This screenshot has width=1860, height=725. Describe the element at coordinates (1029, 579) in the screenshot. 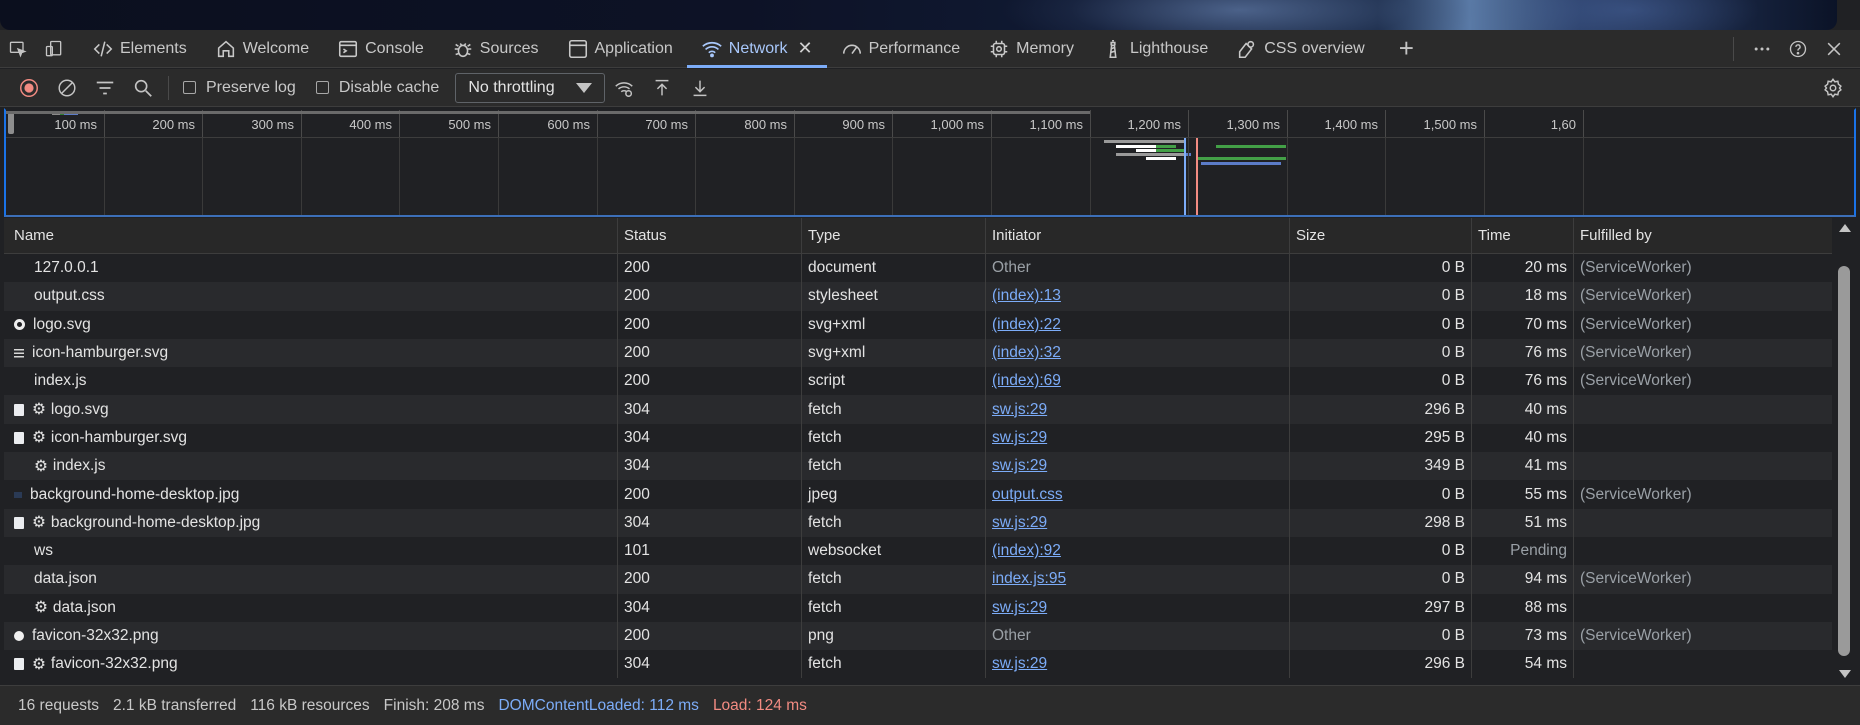

I see `initiator-link: index.js:95` at that location.